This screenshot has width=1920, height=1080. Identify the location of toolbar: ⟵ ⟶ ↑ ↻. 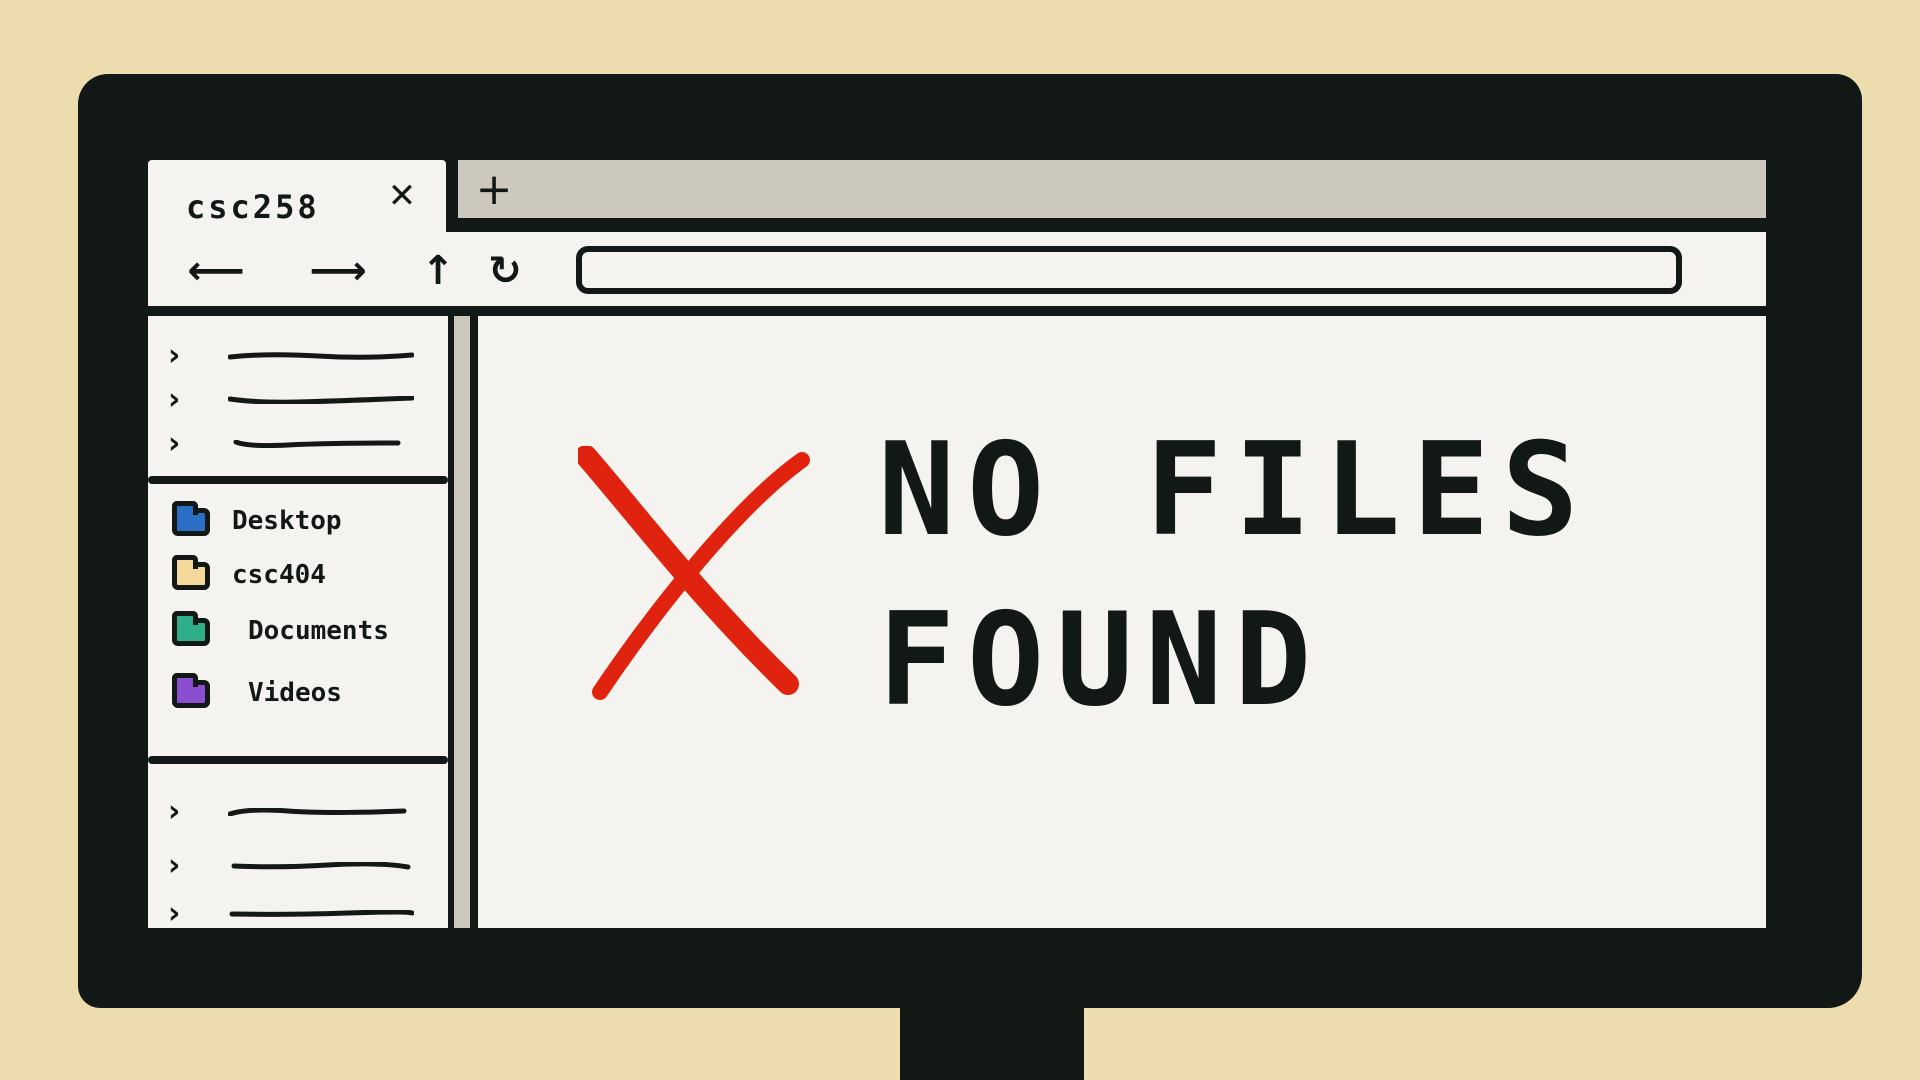
(957, 274).